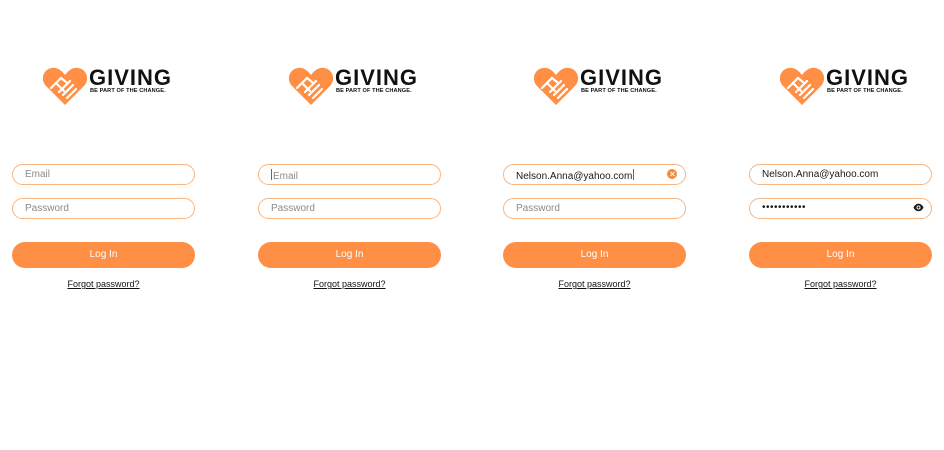 Image resolution: width=944 pixels, height=450 pixels. I want to click on password-field: •••••••••••, so click(840, 208).